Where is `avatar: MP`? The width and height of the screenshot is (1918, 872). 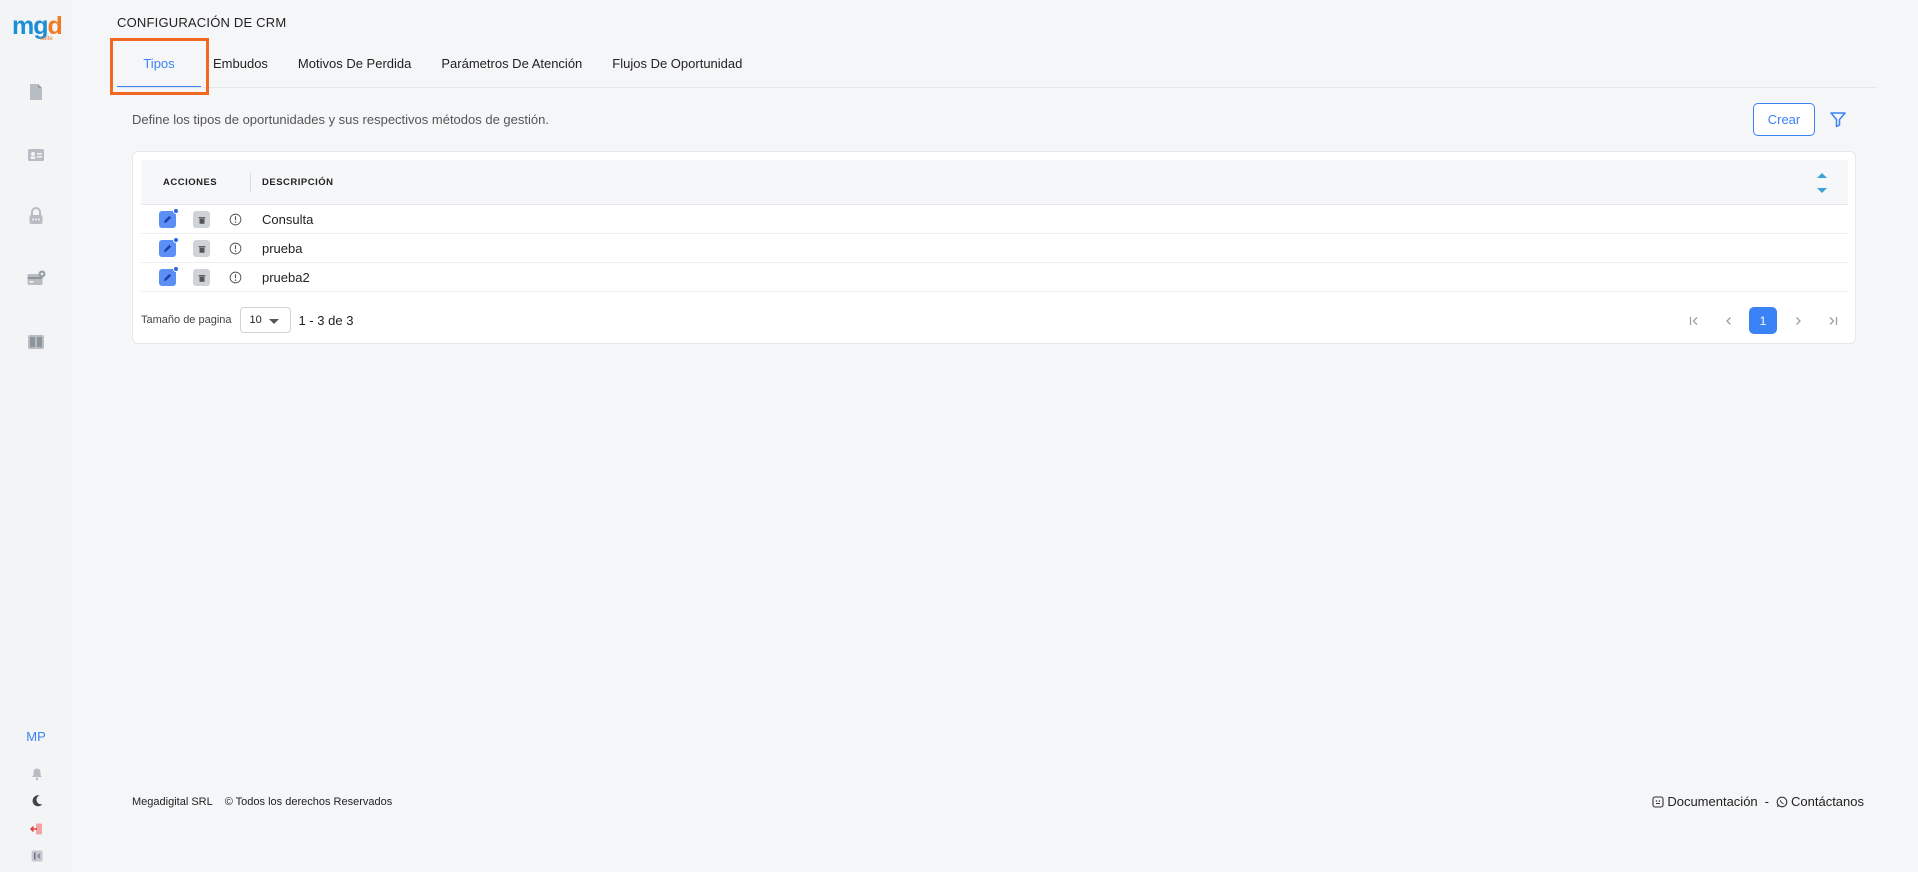
avatar: MP is located at coordinates (36, 737).